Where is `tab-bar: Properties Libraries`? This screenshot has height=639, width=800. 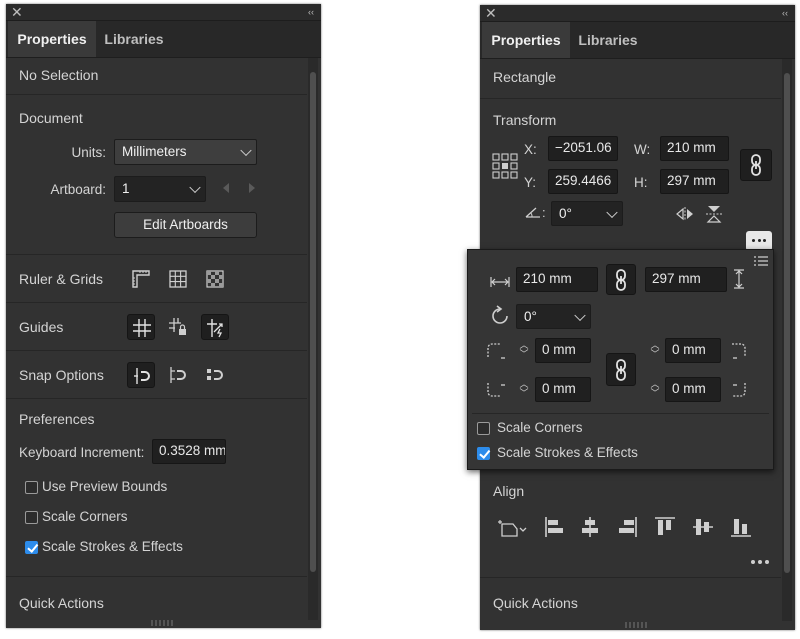 tab-bar: Properties Libraries is located at coordinates (163, 39).